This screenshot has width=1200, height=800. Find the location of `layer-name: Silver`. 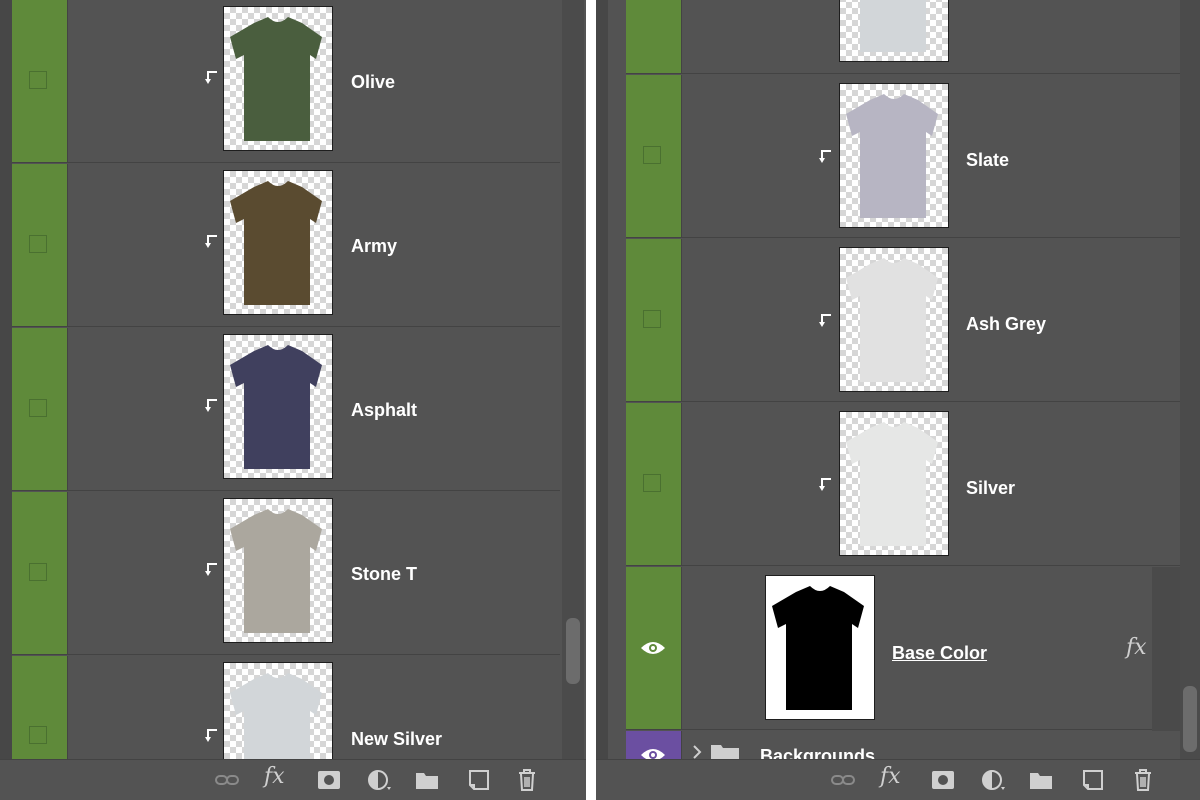

layer-name: Silver is located at coordinates (991, 488).